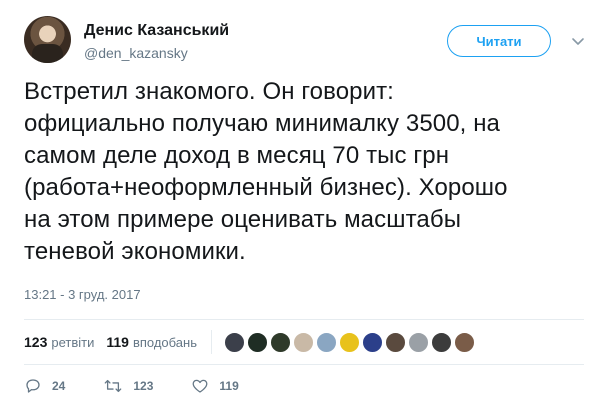  What do you see at coordinates (44, 386) in the screenshot?
I see `reply-action: 24` at bounding box center [44, 386].